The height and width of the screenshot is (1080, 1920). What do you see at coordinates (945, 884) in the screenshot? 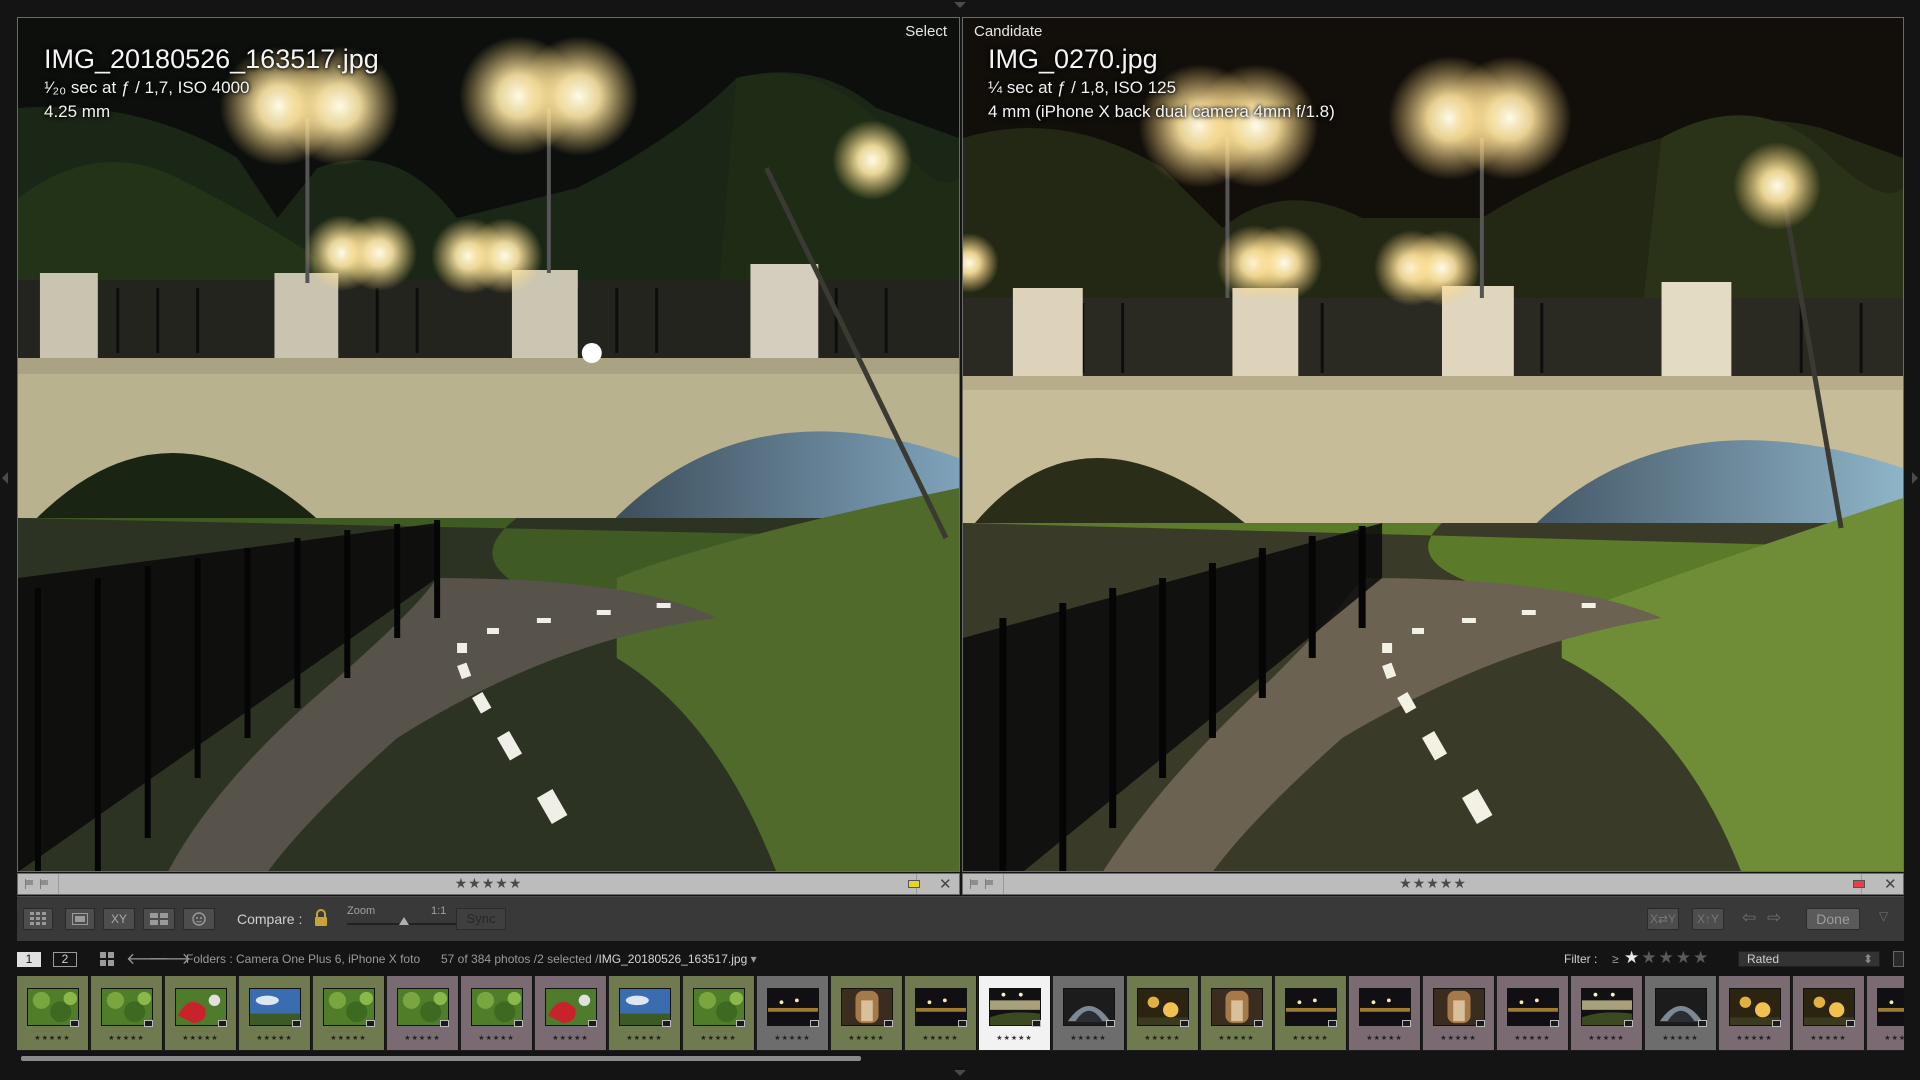
I see `select-close-icon: ✕` at bounding box center [945, 884].